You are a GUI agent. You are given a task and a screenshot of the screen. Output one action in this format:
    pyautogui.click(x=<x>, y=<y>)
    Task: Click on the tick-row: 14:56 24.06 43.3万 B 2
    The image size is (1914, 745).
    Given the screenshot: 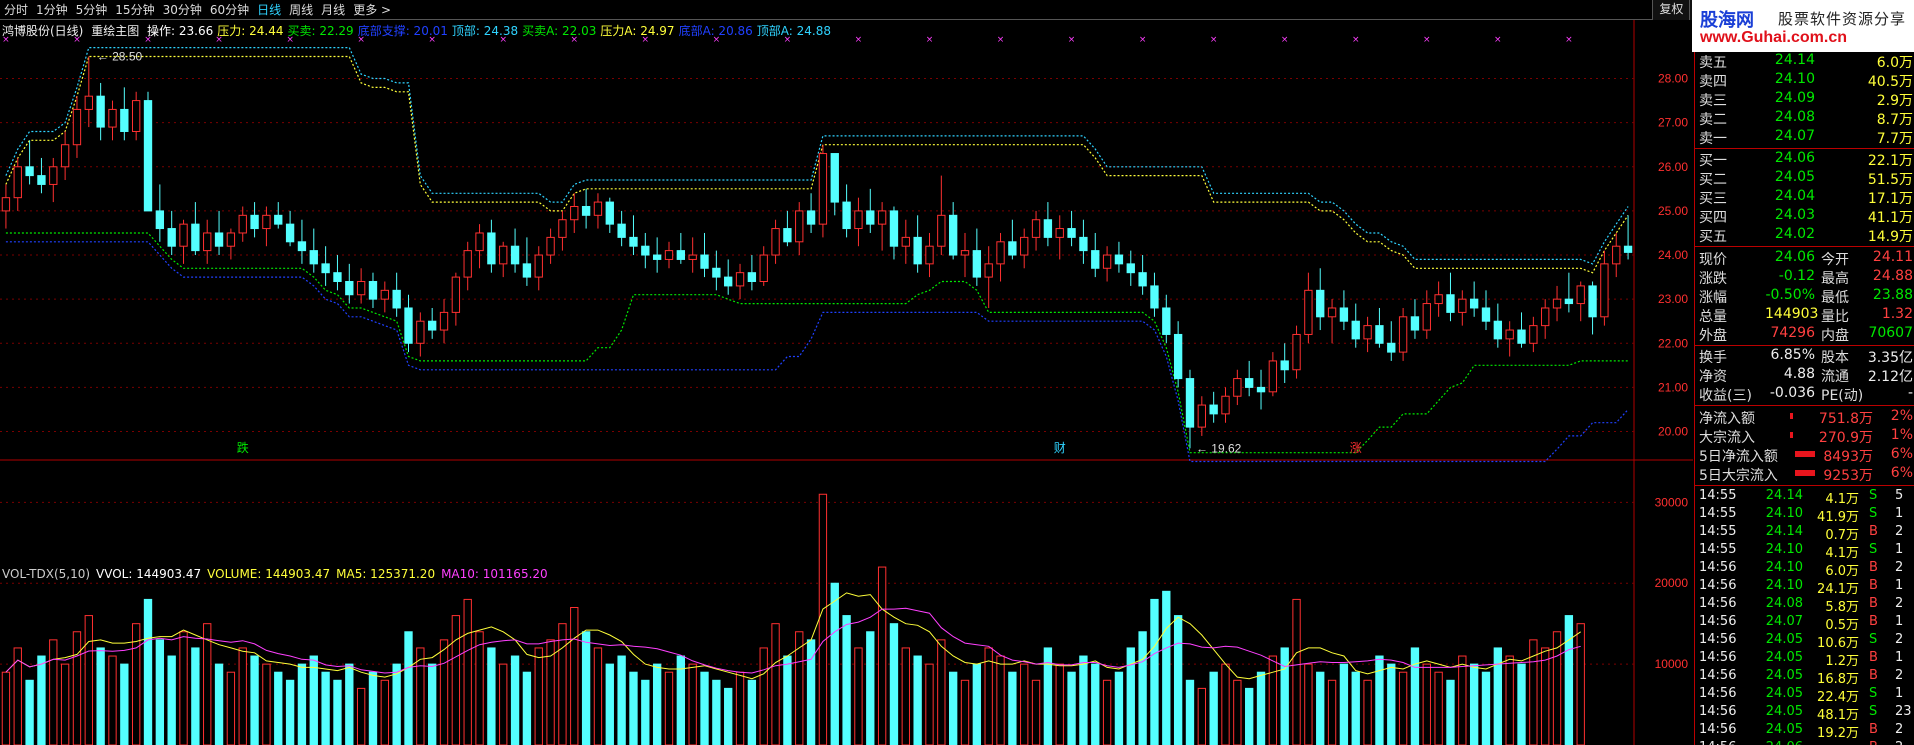 What is the action you would take?
    pyautogui.click(x=1804, y=742)
    